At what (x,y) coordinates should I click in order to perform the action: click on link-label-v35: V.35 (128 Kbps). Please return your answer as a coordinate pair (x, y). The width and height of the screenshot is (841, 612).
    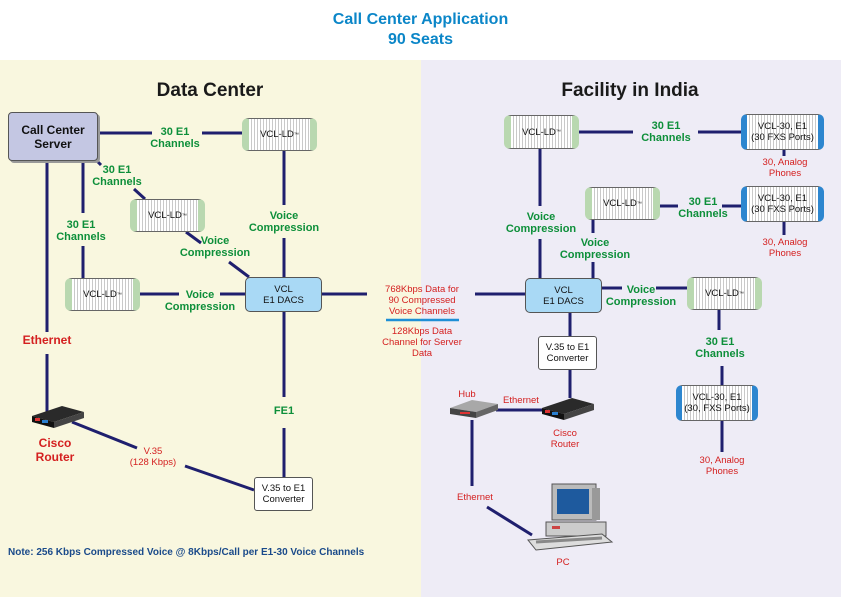
    Looking at the image, I should click on (153, 457).